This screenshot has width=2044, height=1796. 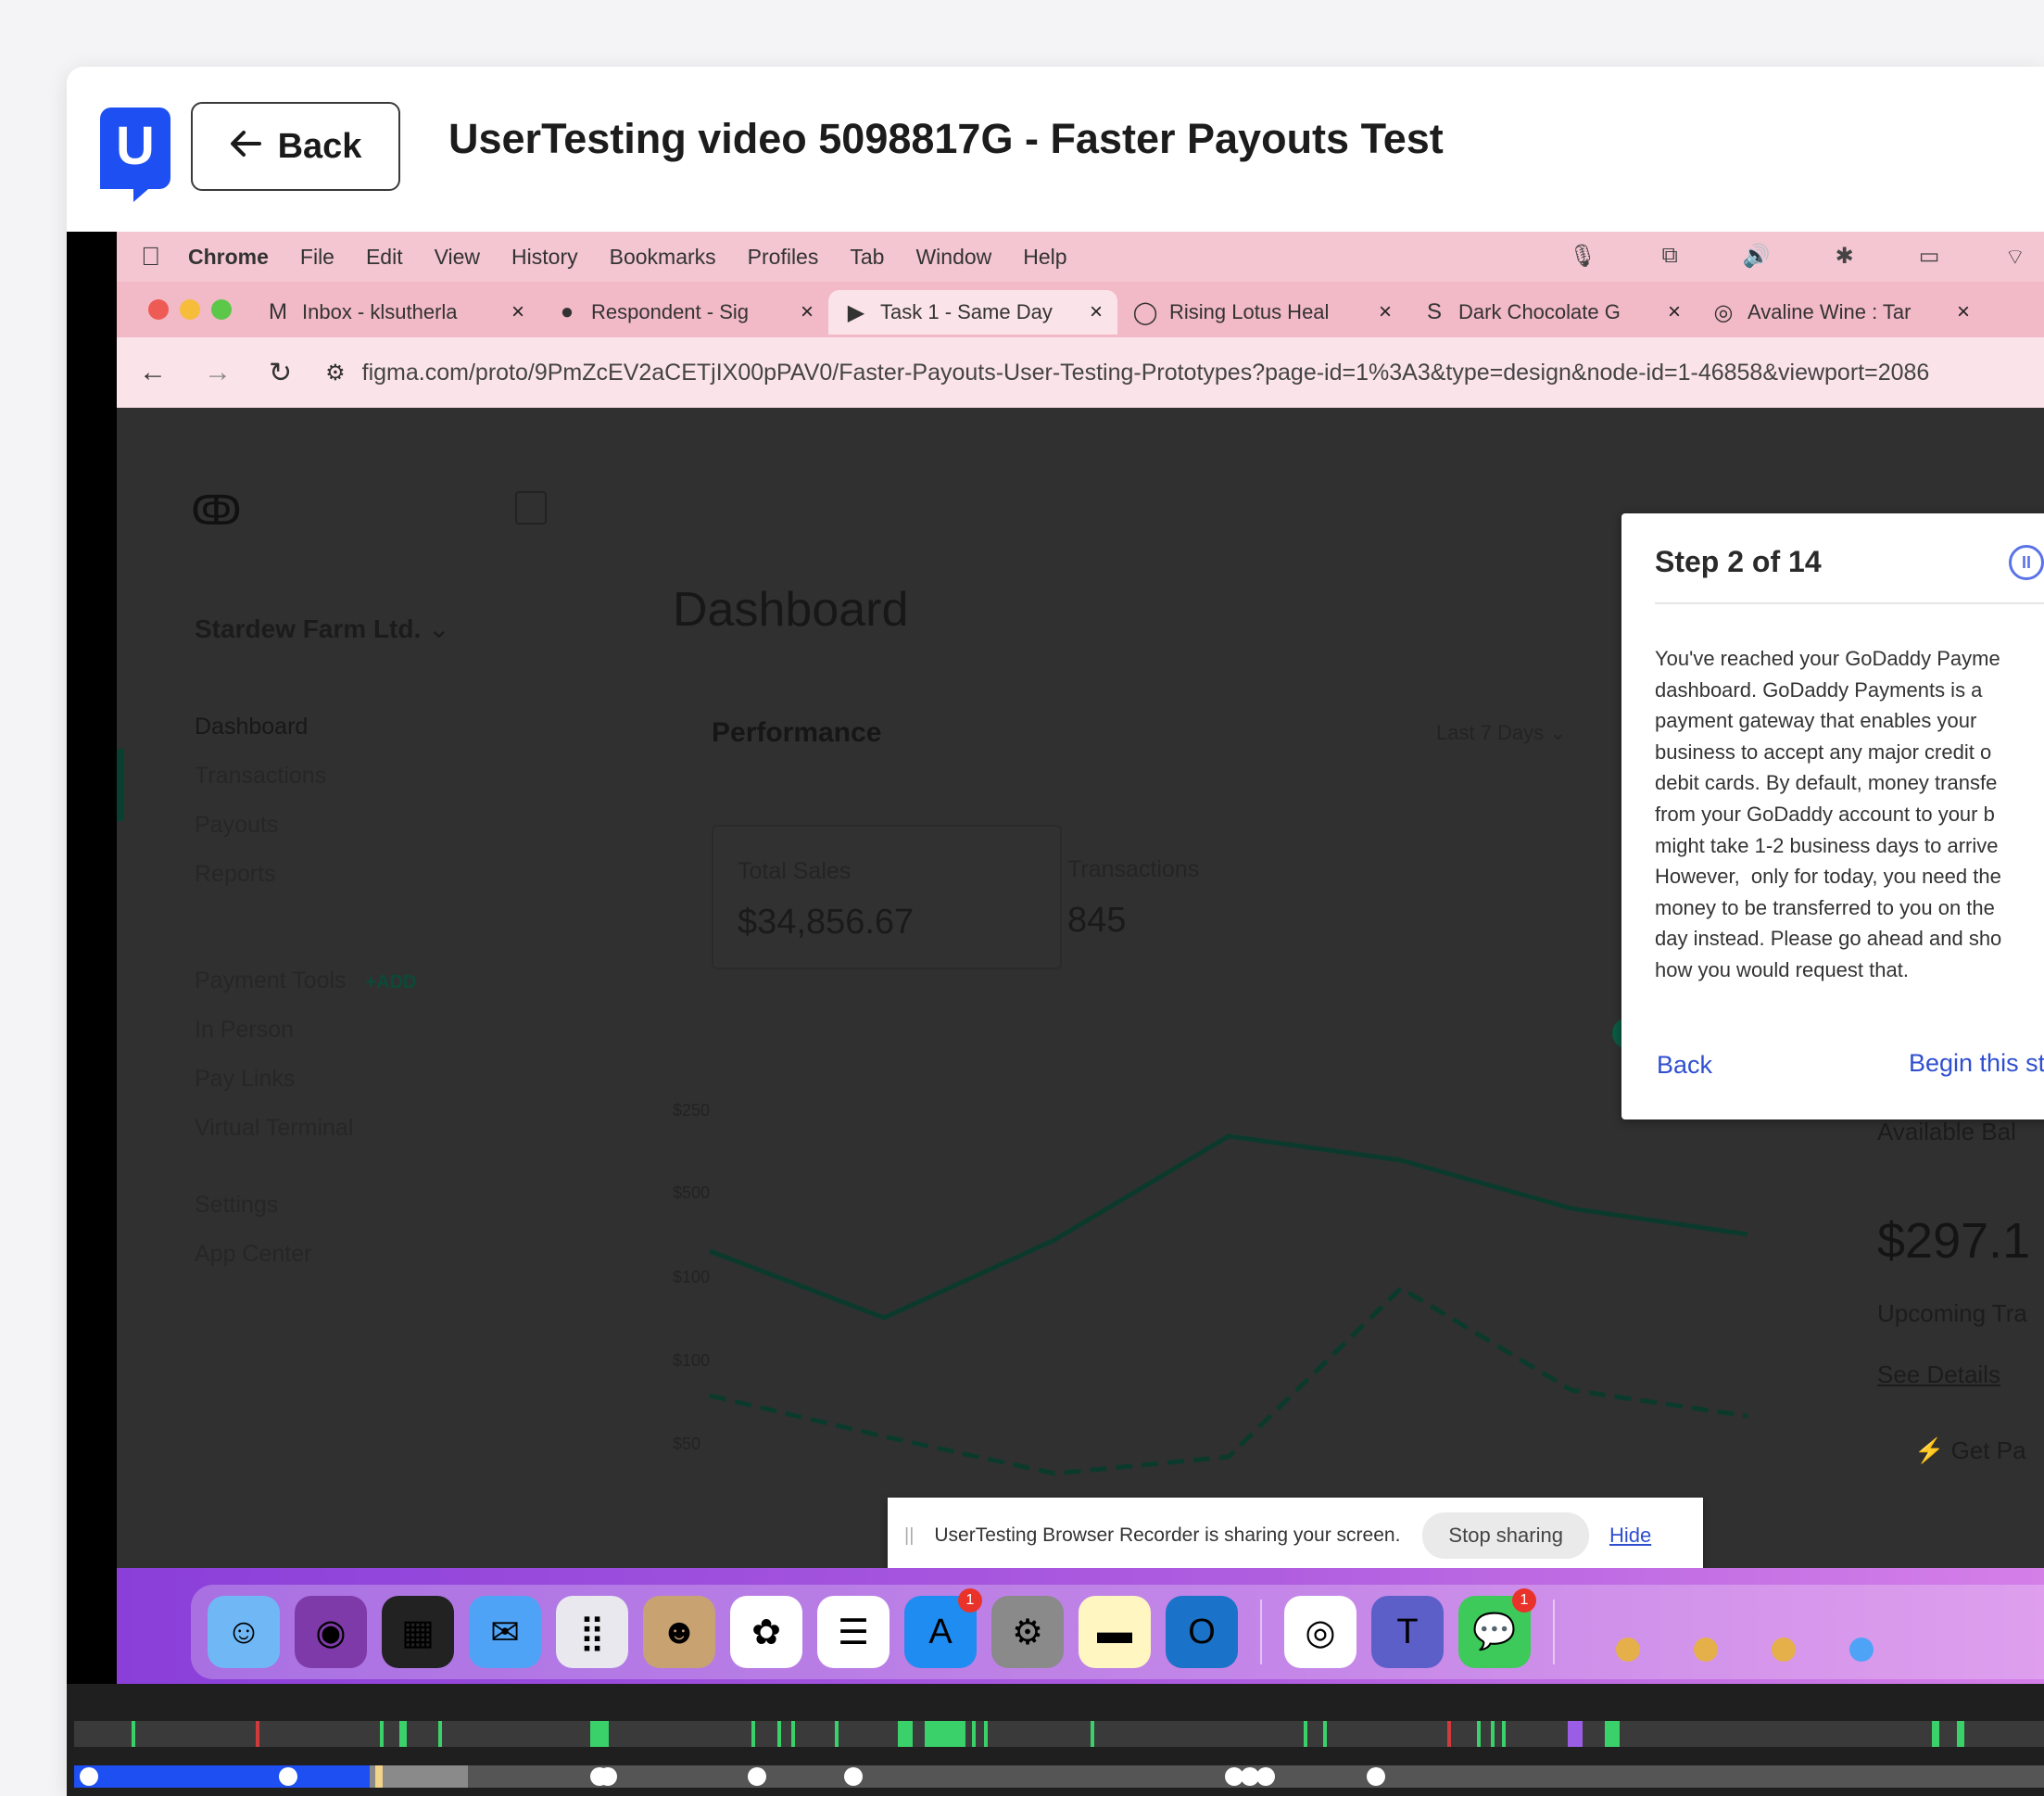 I want to click on menu-item-profiles: Profiles, so click(x=783, y=257).